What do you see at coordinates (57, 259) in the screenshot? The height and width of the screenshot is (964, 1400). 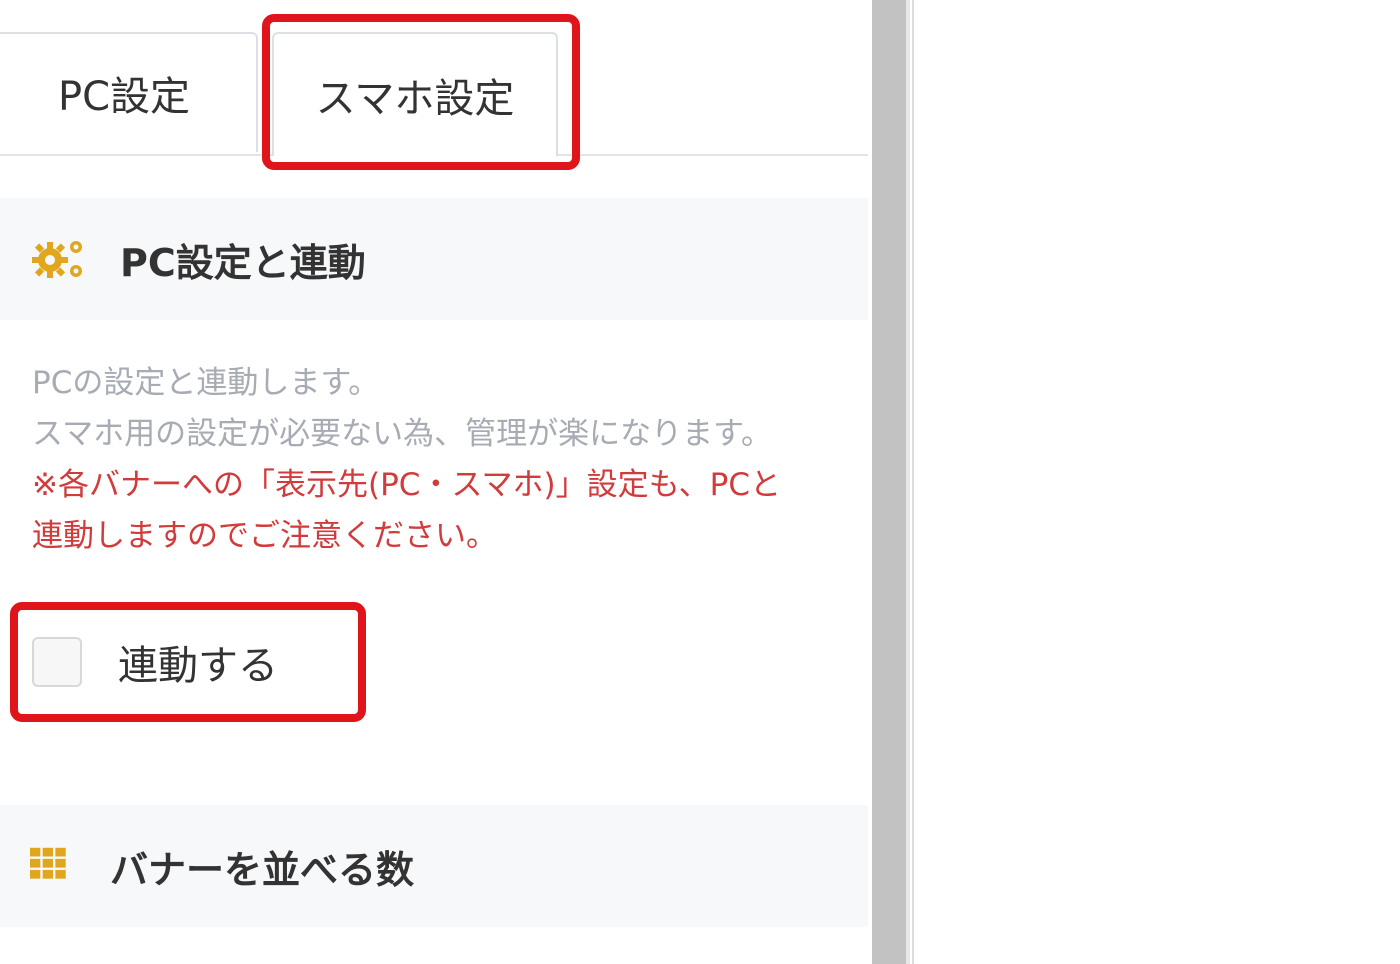 I see `gears-icon` at bounding box center [57, 259].